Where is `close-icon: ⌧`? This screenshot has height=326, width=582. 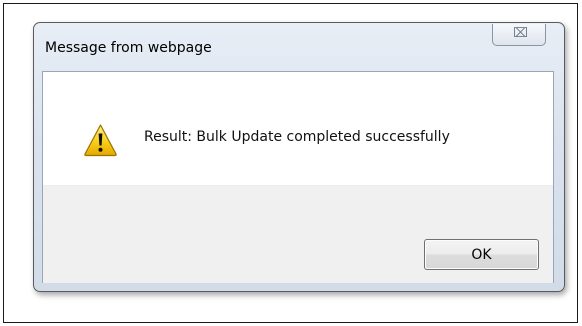 close-icon: ⌧ is located at coordinates (520, 33).